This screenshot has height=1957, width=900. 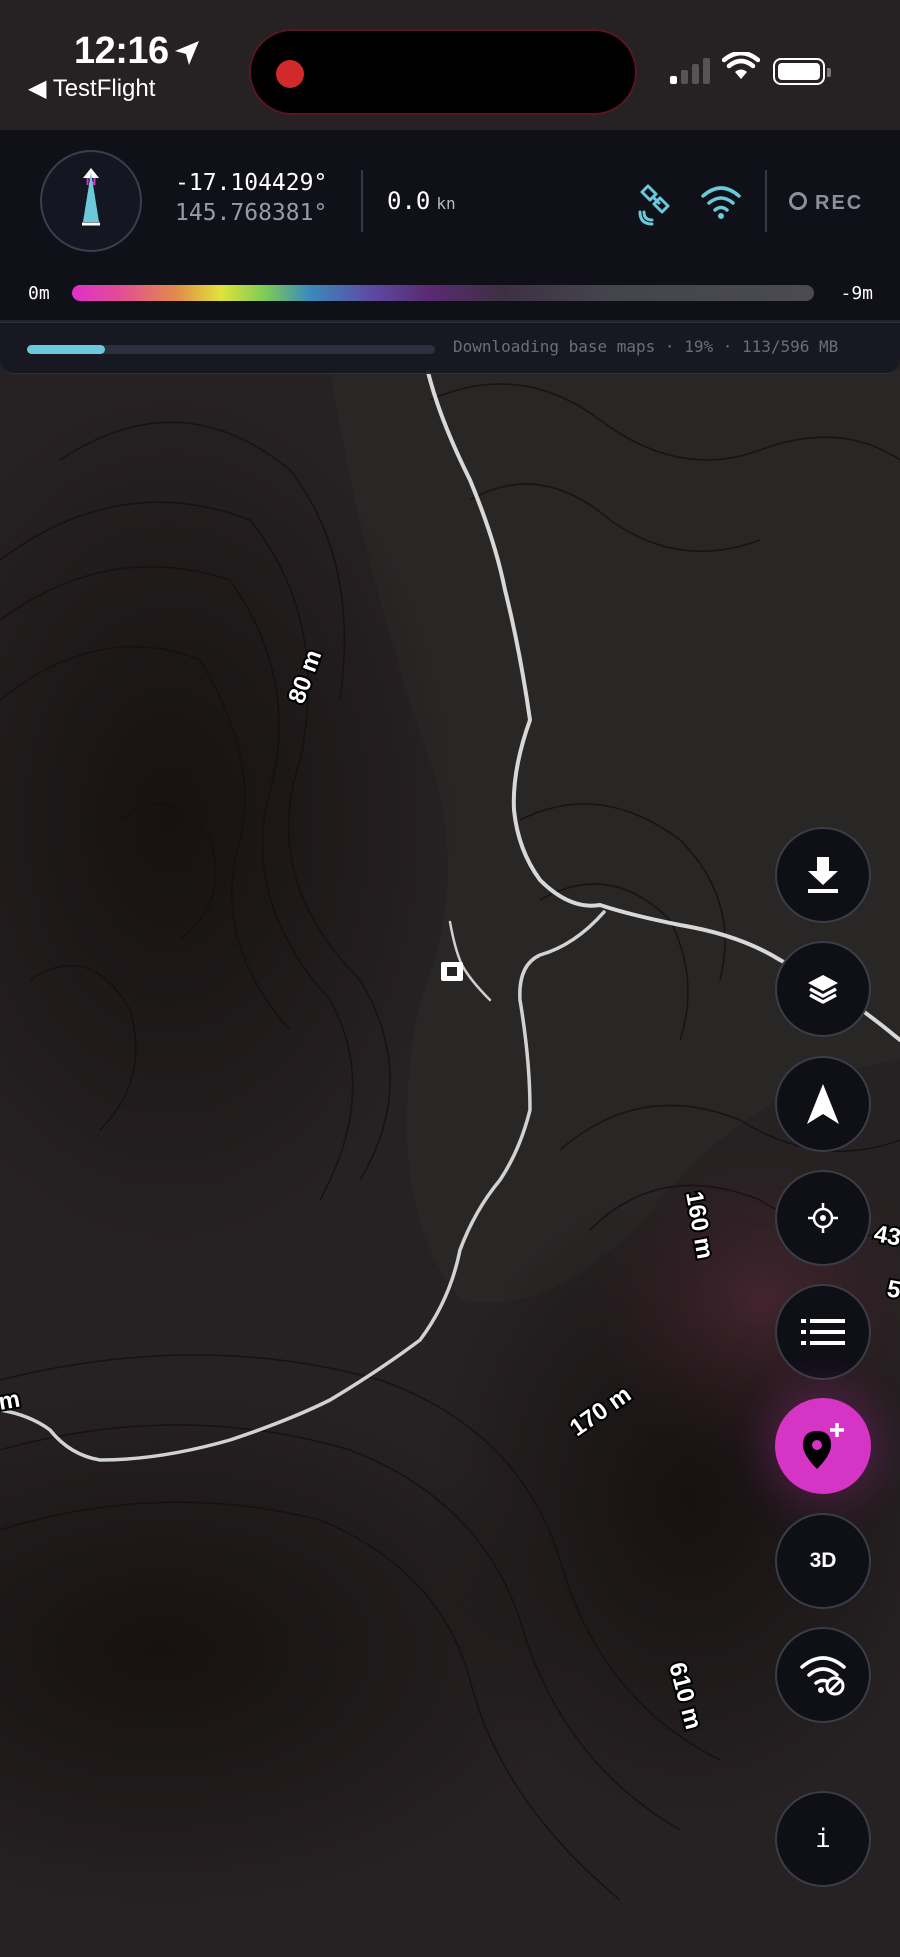 I want to click on longitude: 145.768381°, so click(x=251, y=213).